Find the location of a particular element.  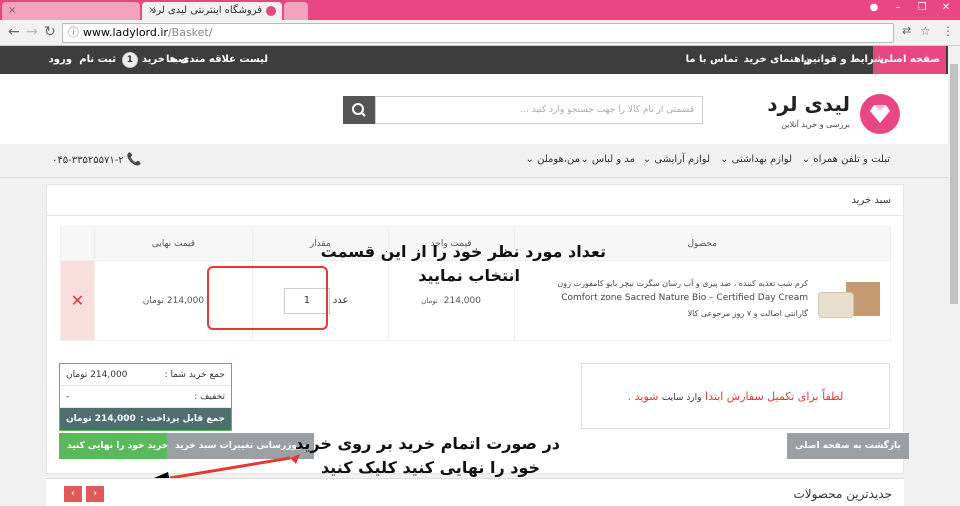

profile-icon: ● is located at coordinates (874, 8).